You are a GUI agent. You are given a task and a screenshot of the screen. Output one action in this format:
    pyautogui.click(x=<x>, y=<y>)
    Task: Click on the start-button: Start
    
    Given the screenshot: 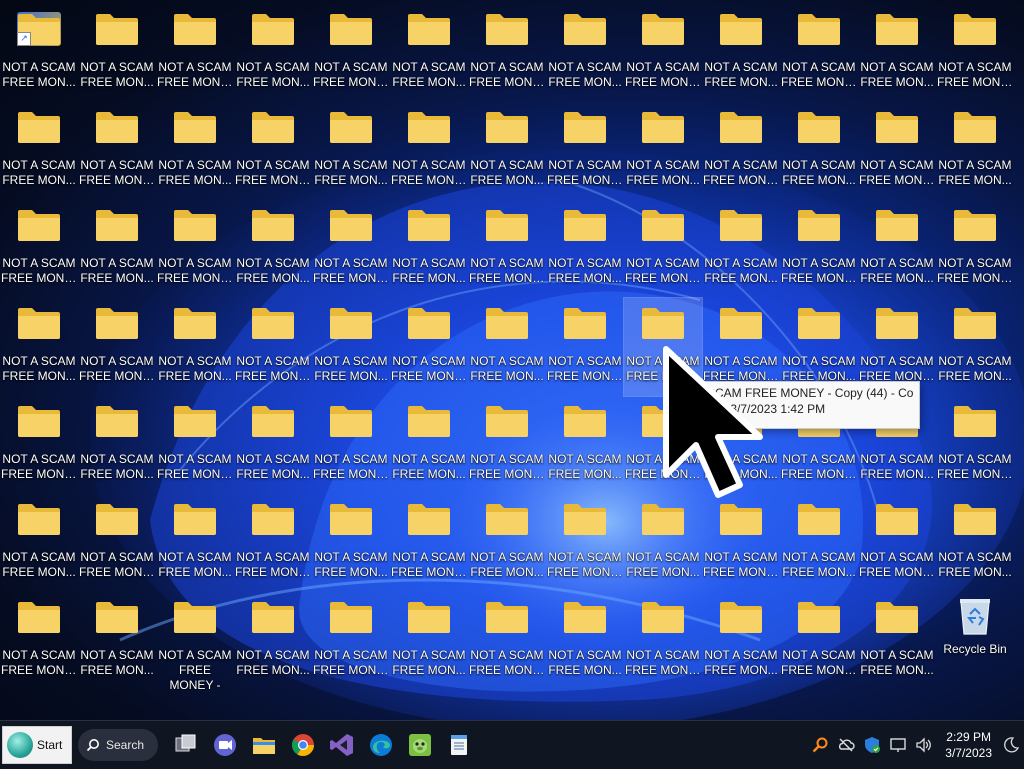 What is the action you would take?
    pyautogui.click(x=37, y=745)
    